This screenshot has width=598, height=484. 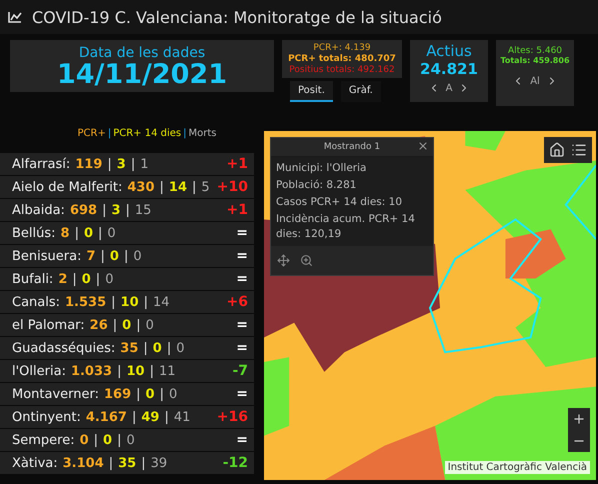 I want to click on tab: Gràf., so click(x=360, y=91).